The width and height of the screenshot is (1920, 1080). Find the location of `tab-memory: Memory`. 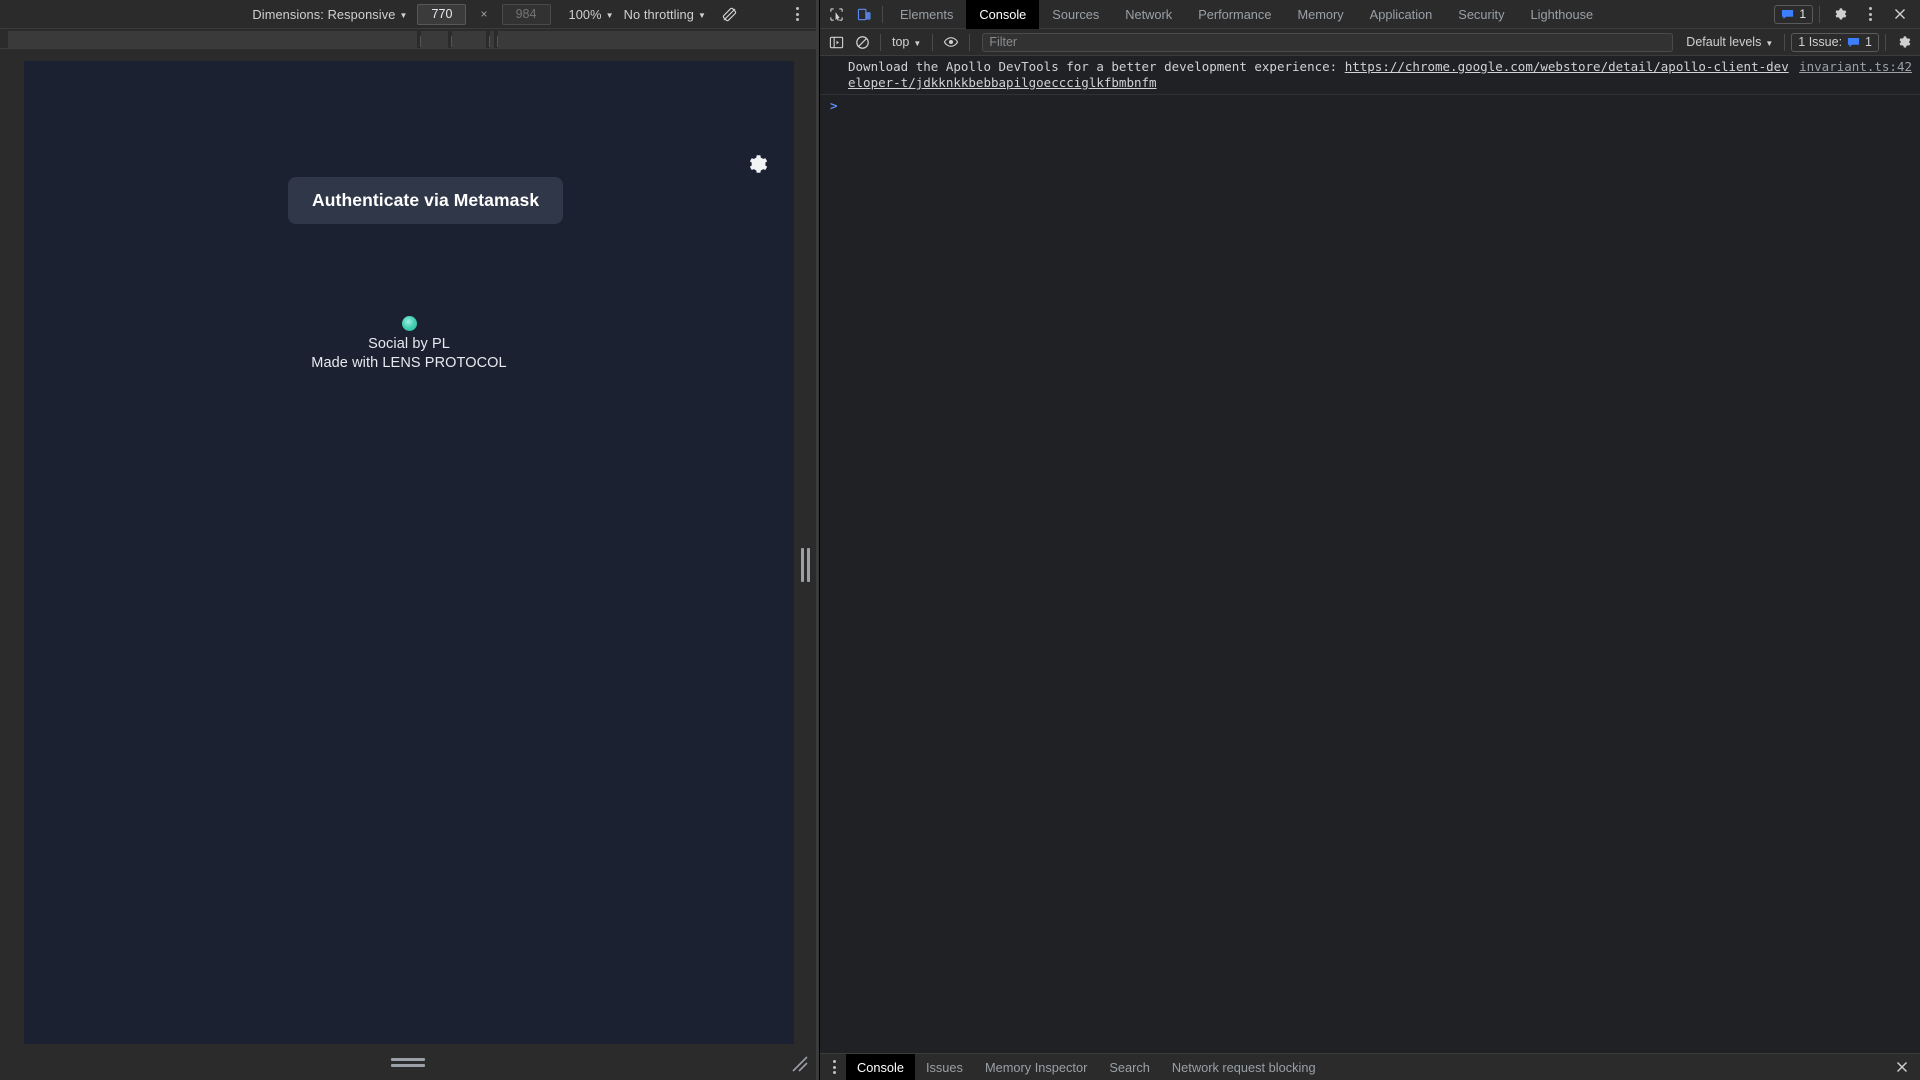

tab-memory: Memory is located at coordinates (1320, 14).